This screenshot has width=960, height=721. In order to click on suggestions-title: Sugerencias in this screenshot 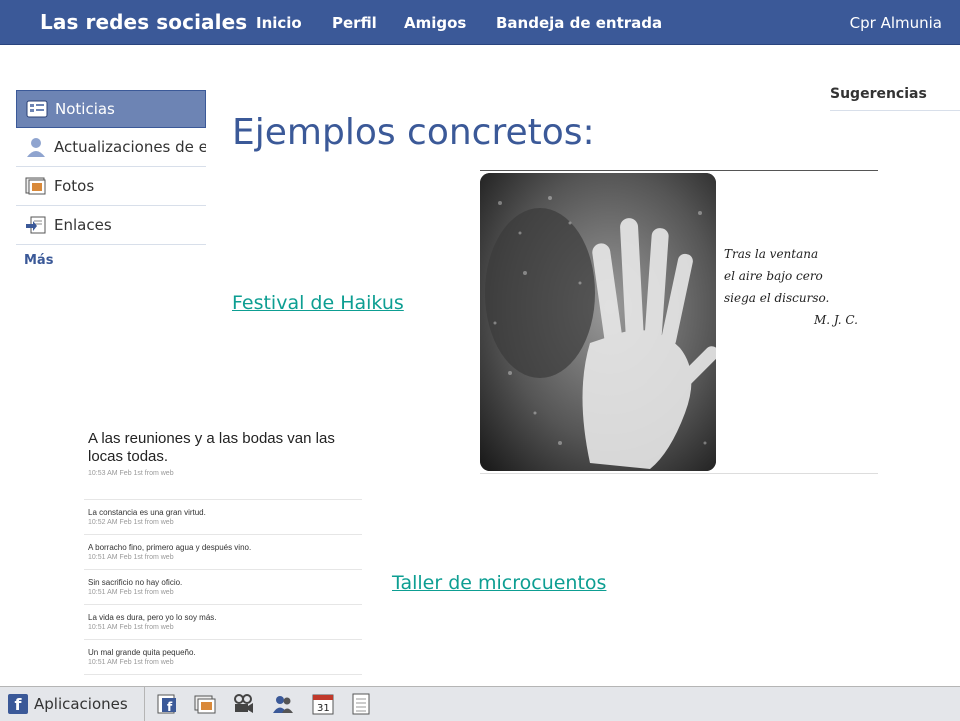, I will do `click(878, 94)`.